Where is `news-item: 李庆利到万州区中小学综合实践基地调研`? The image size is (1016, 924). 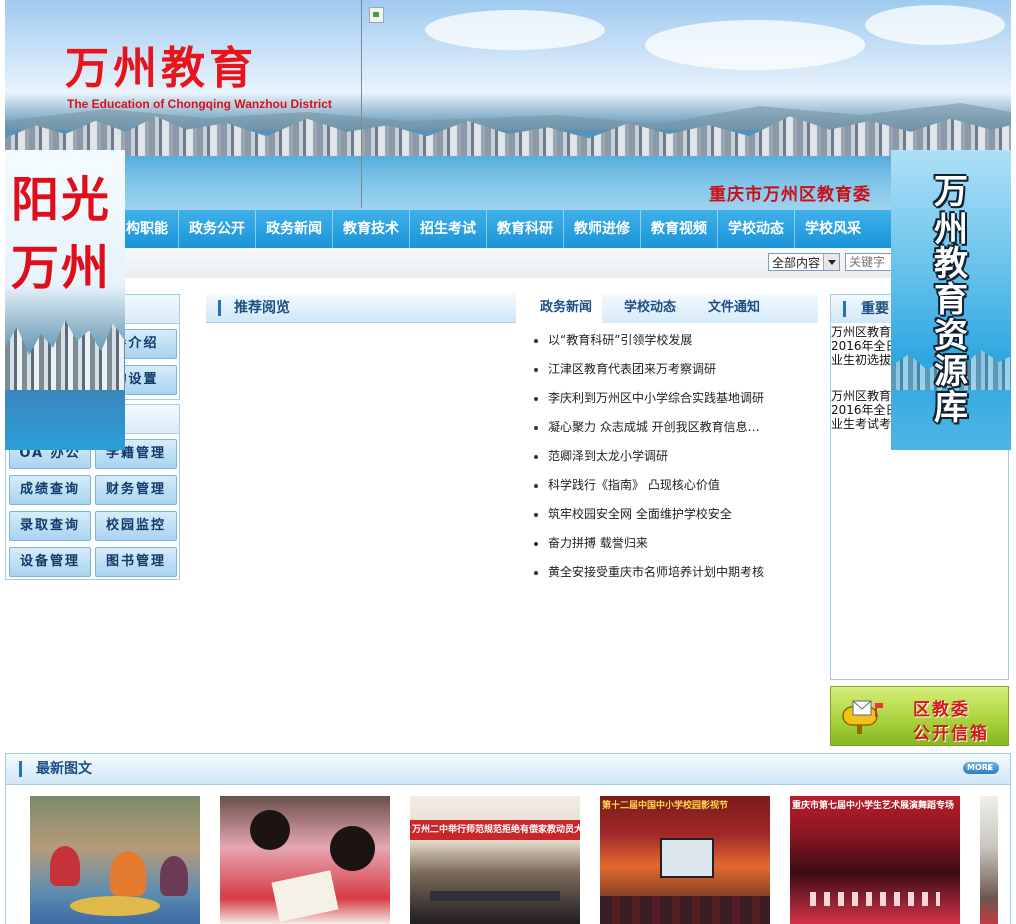 news-item: 李庆利到万州区中小学综合实践基地调研 is located at coordinates (649, 397).